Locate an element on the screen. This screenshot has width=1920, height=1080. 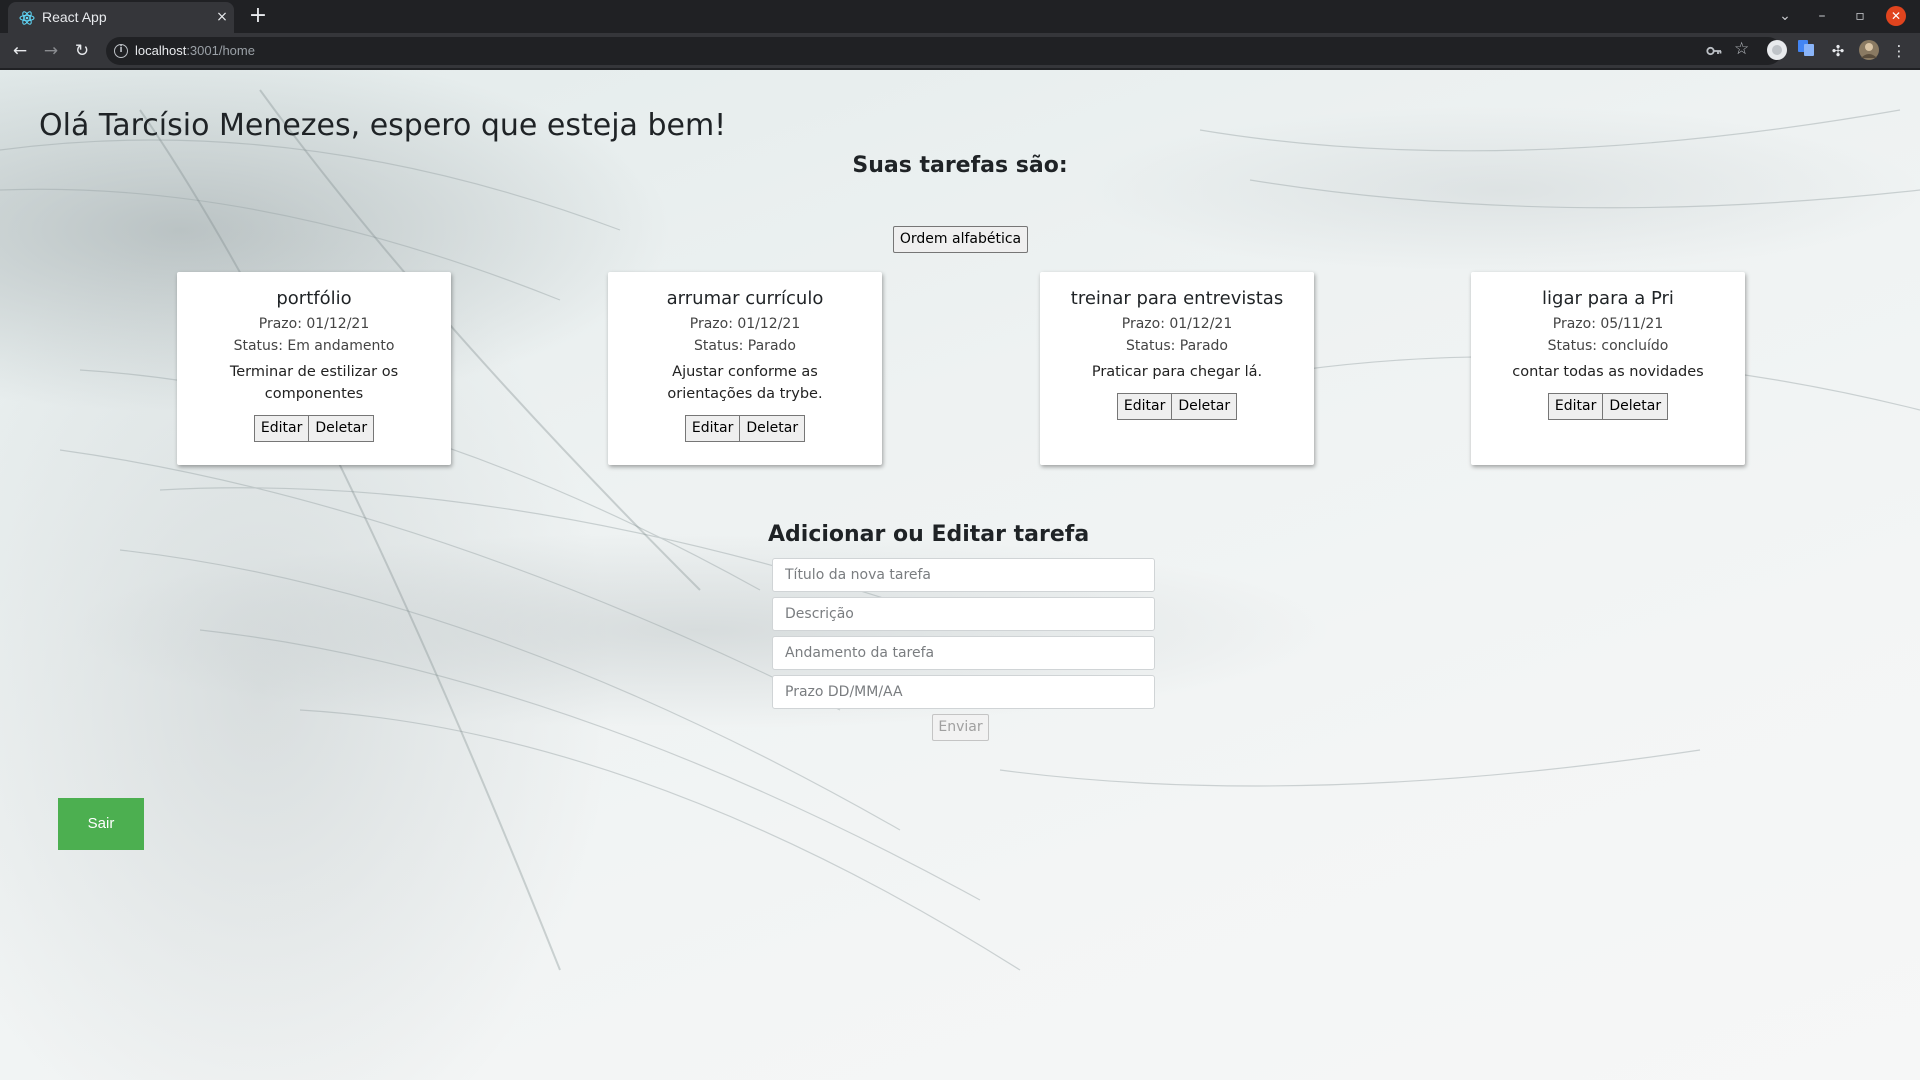
alphabetical-sort-button: Ordem alfabética is located at coordinates (960, 239).